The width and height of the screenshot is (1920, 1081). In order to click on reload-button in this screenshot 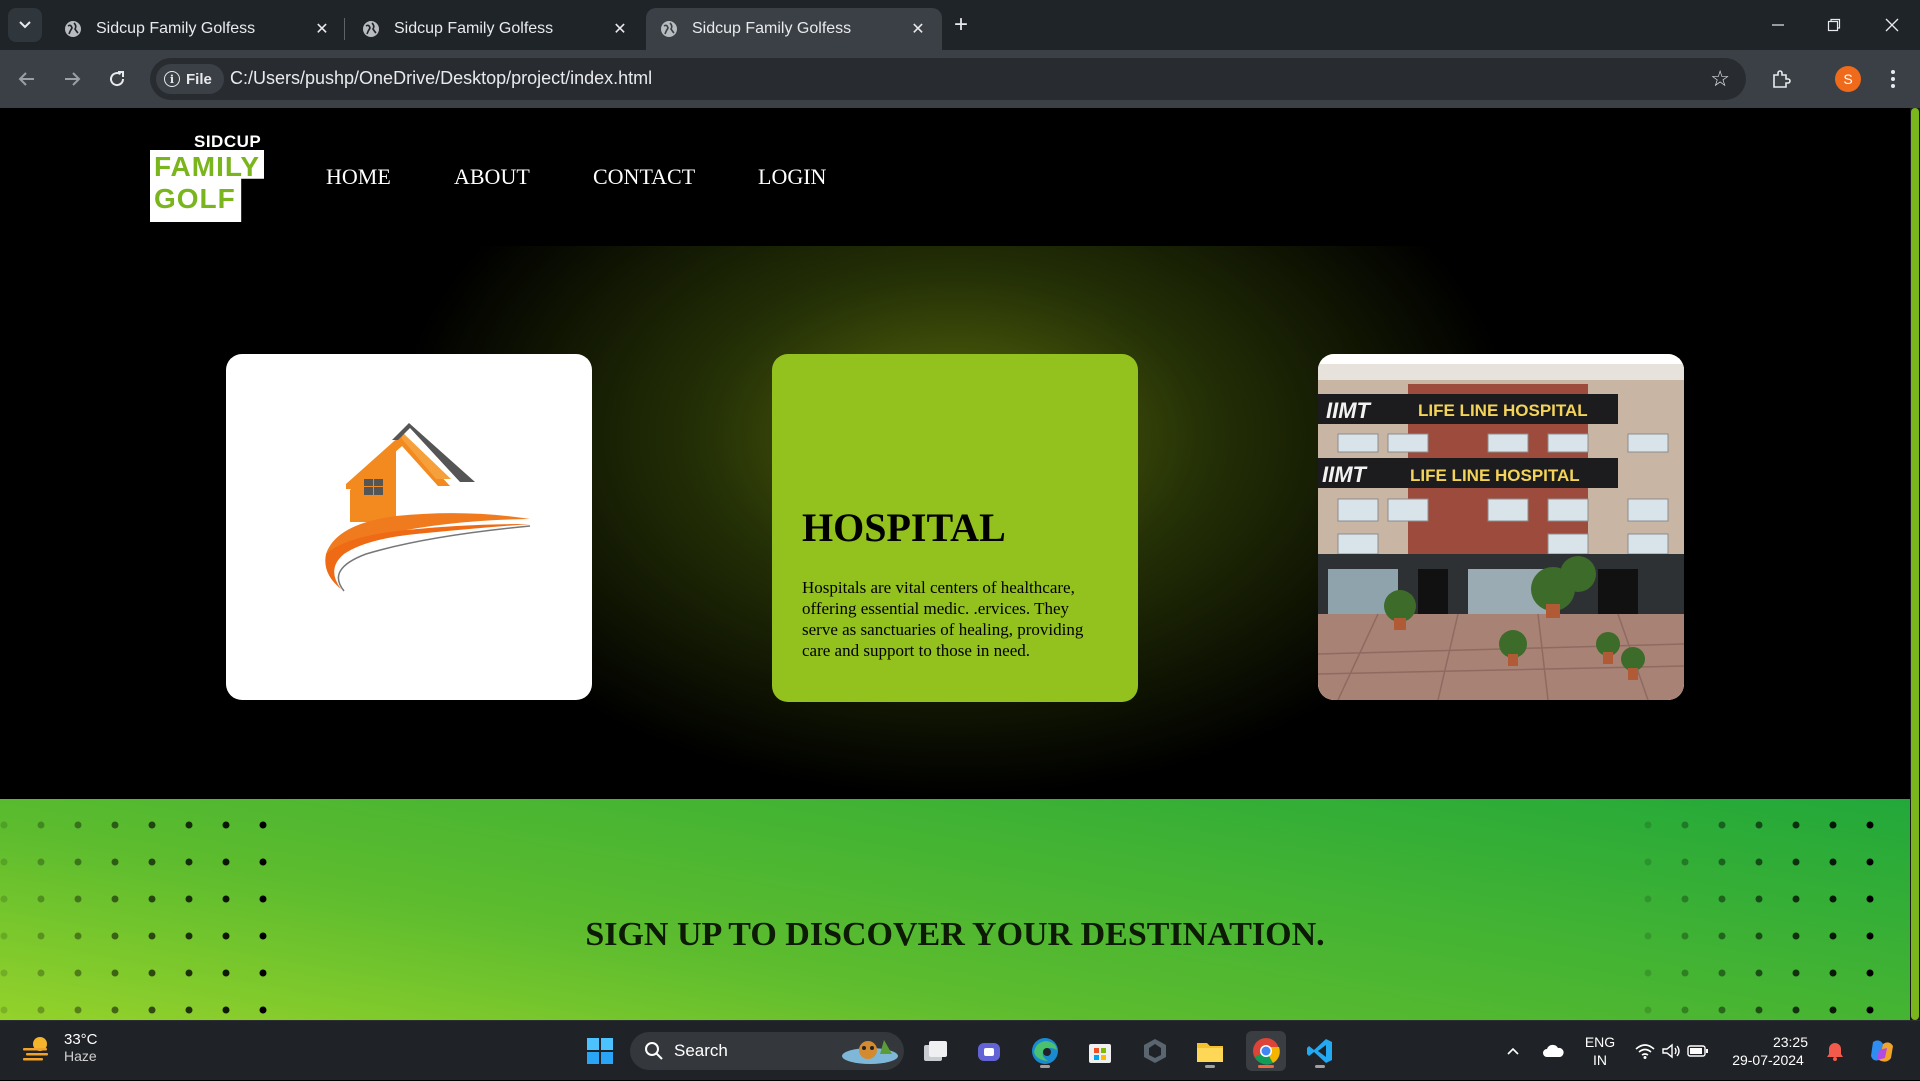, I will do `click(117, 79)`.